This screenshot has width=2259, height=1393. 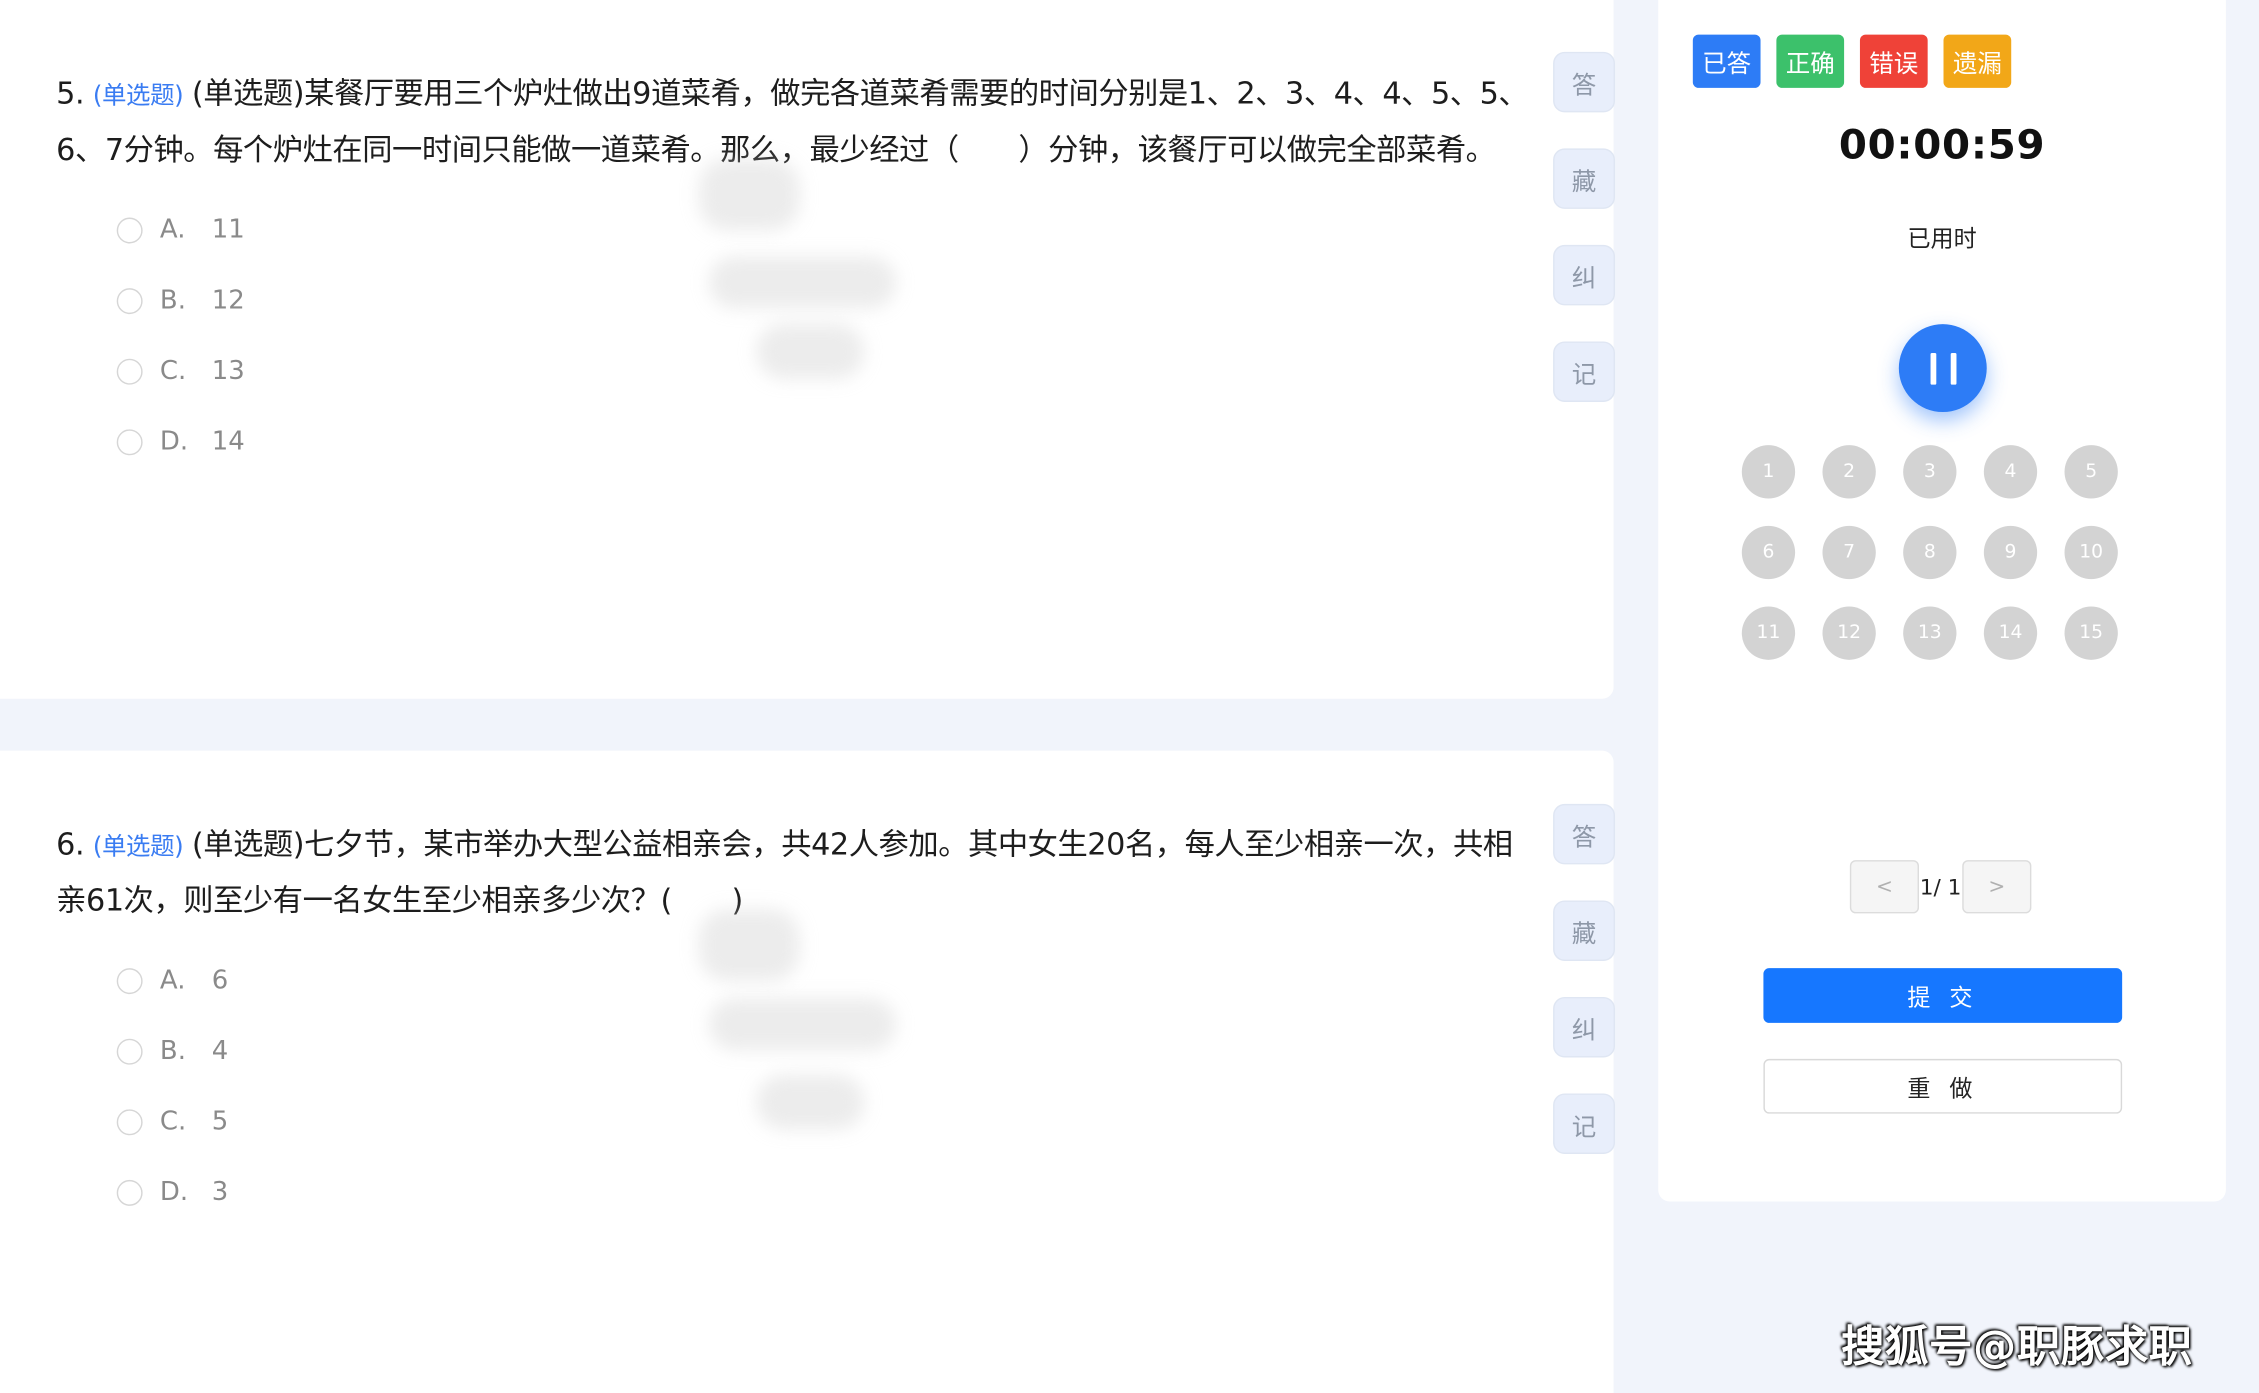 I want to click on question-nav-item: 11, so click(x=1768, y=633).